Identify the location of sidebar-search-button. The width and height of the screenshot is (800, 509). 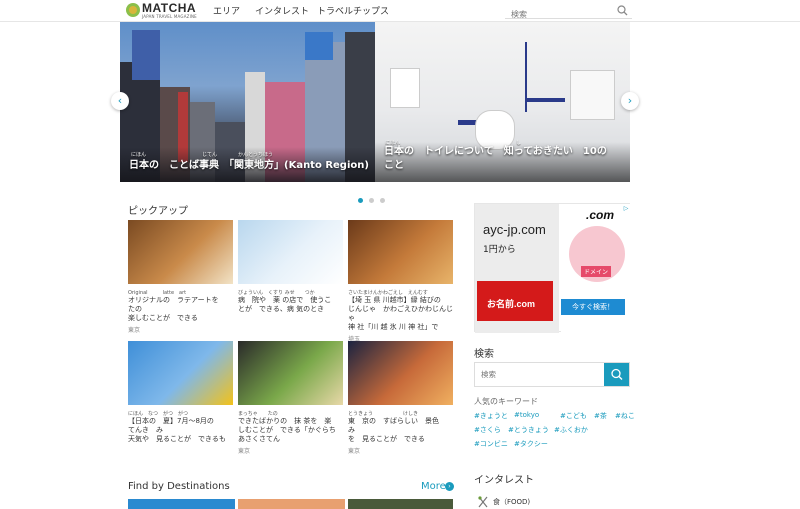
(616, 374).